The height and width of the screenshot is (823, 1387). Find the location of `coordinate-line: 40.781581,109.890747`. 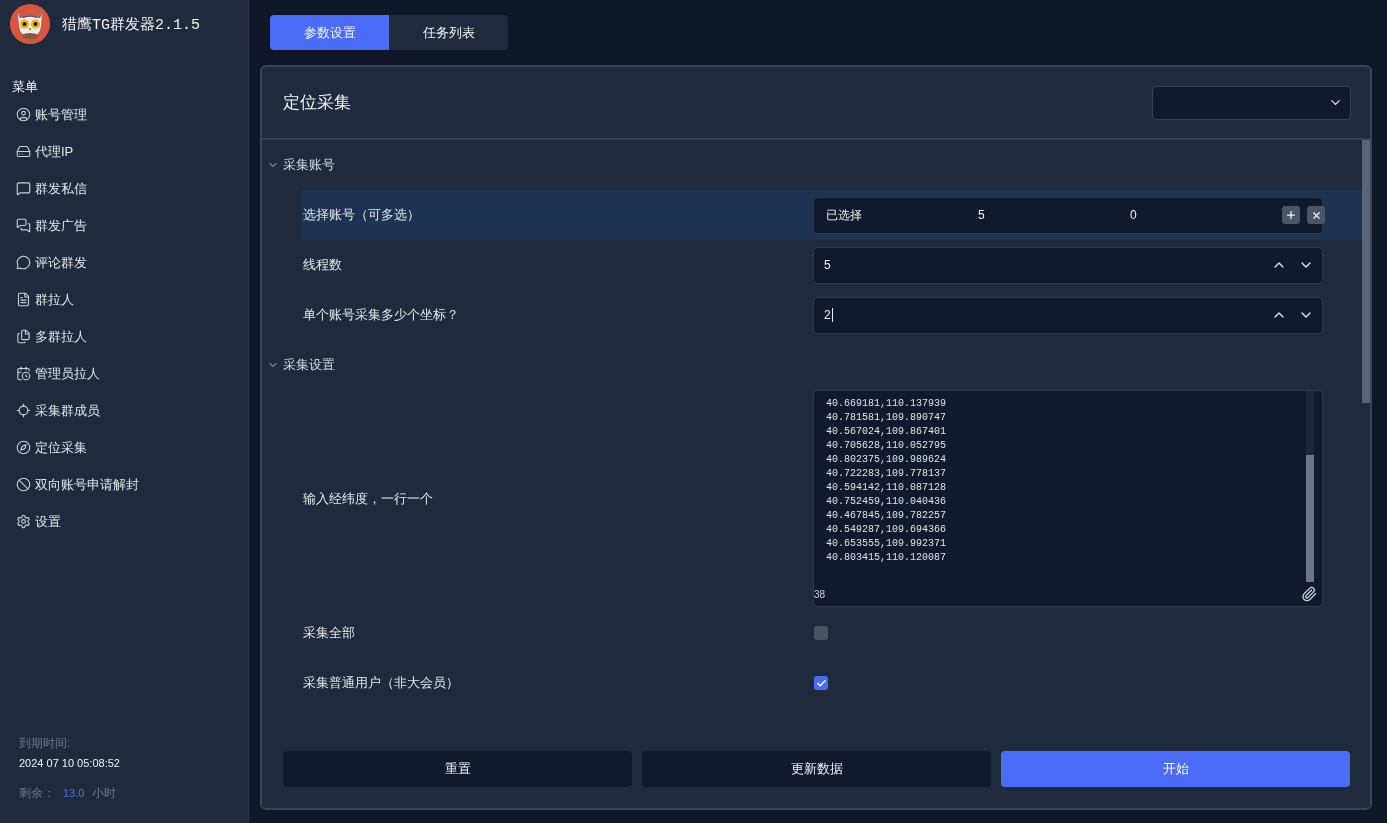

coordinate-line: 40.781581,109.890747 is located at coordinates (886, 418).